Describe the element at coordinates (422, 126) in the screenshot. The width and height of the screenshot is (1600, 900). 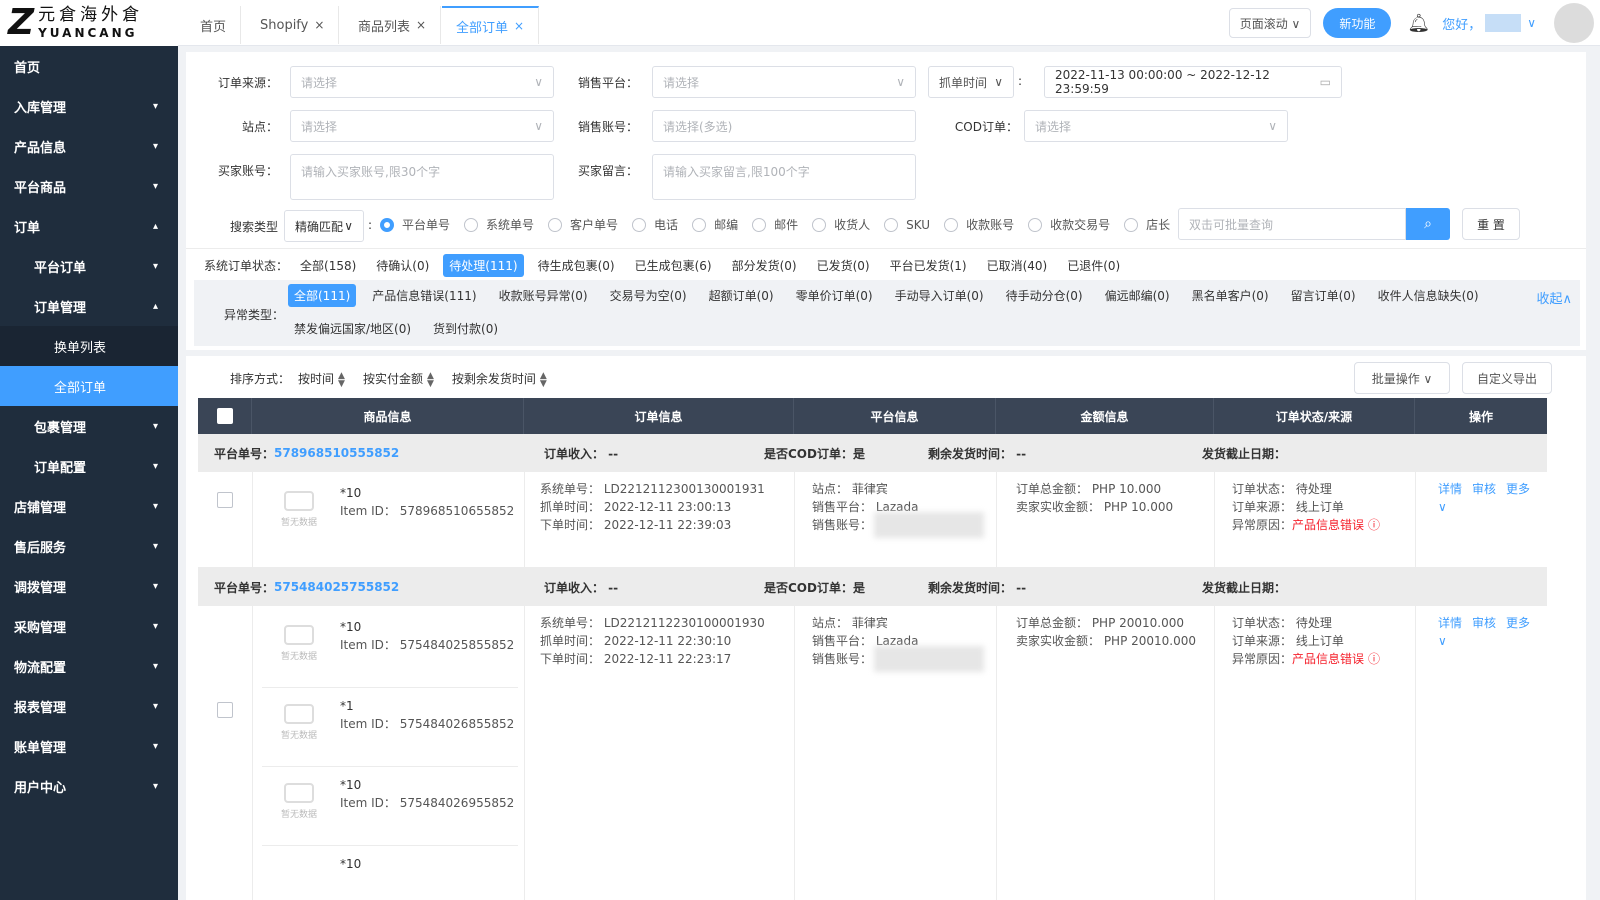
I see `site-select: 请选择 ∨` at that location.